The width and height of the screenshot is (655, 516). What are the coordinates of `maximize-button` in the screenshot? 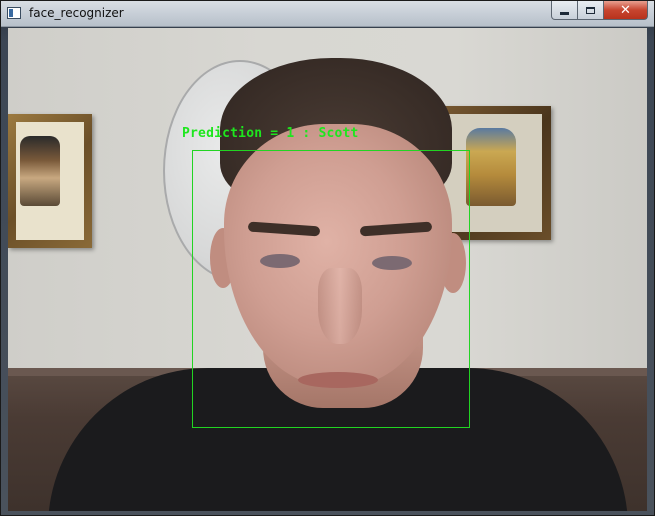 It's located at (591, 10).